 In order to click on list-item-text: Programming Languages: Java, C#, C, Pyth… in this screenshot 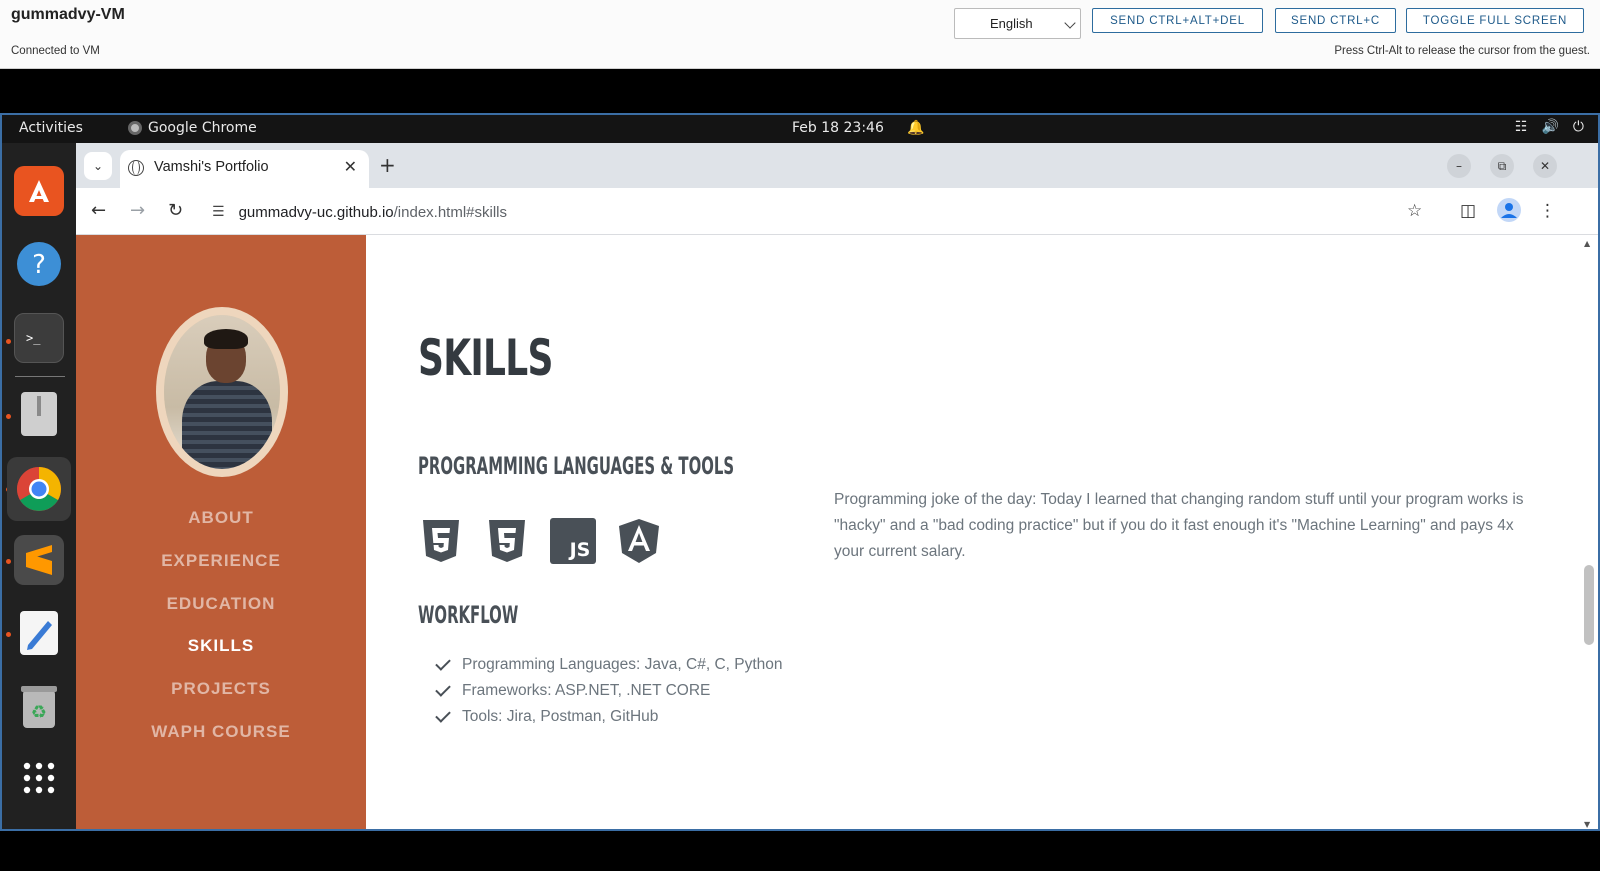, I will do `click(622, 664)`.